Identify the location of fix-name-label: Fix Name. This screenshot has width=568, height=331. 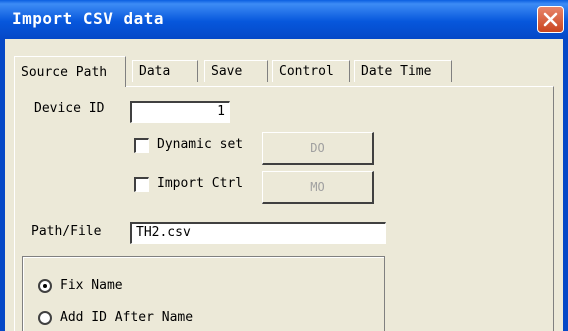
(91, 285).